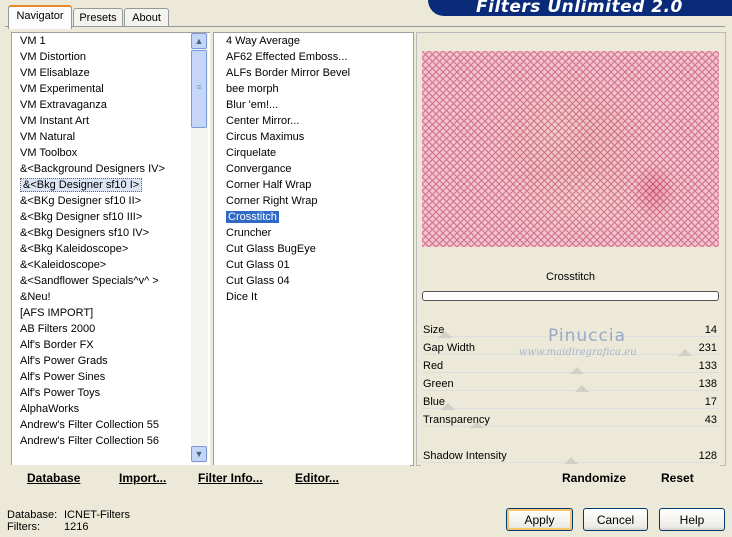 The width and height of the screenshot is (732, 537). What do you see at coordinates (91, 233) in the screenshot?
I see `category-item: &<Bkg Designers sf10 IV>` at bounding box center [91, 233].